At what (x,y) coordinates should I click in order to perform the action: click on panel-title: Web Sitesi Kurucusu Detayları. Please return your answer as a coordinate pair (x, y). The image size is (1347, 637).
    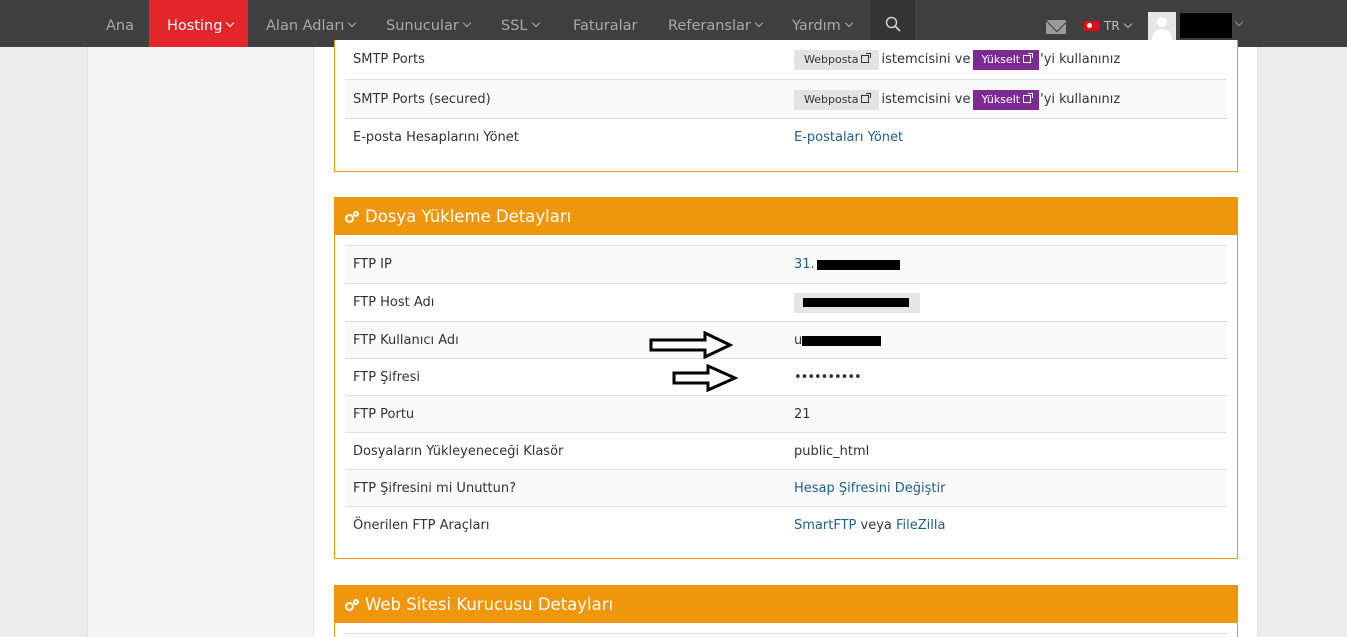
    Looking at the image, I should click on (489, 604).